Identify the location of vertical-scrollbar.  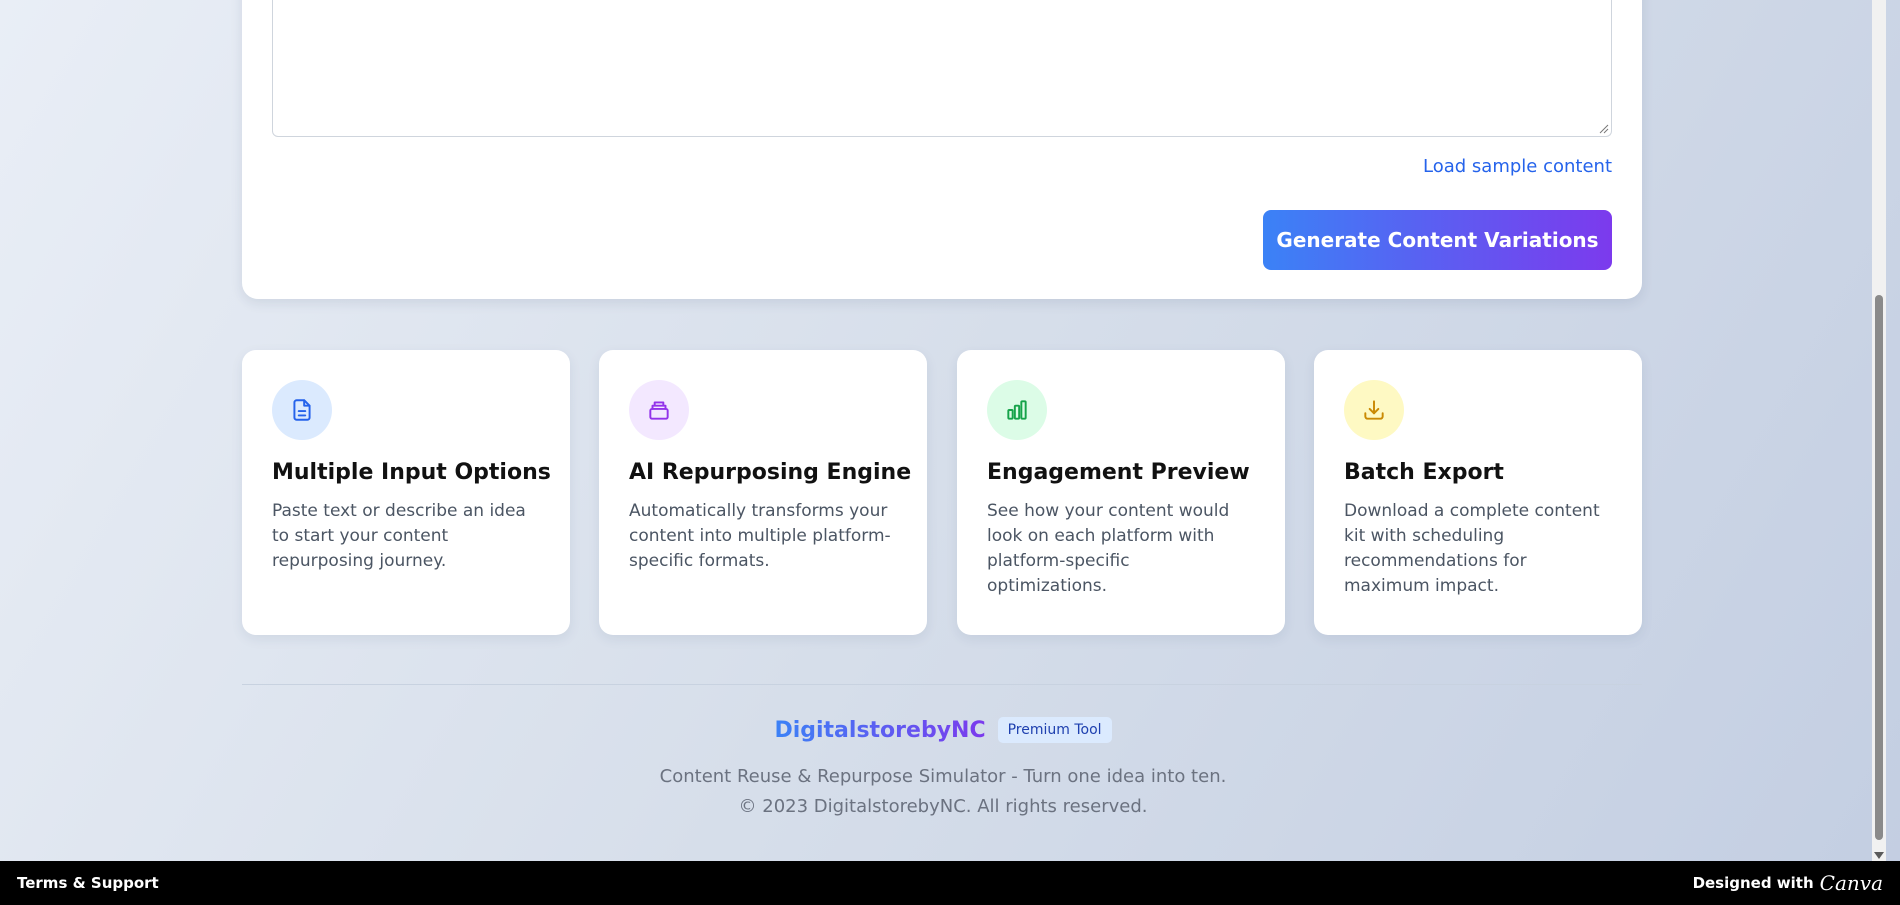
(1879, 430).